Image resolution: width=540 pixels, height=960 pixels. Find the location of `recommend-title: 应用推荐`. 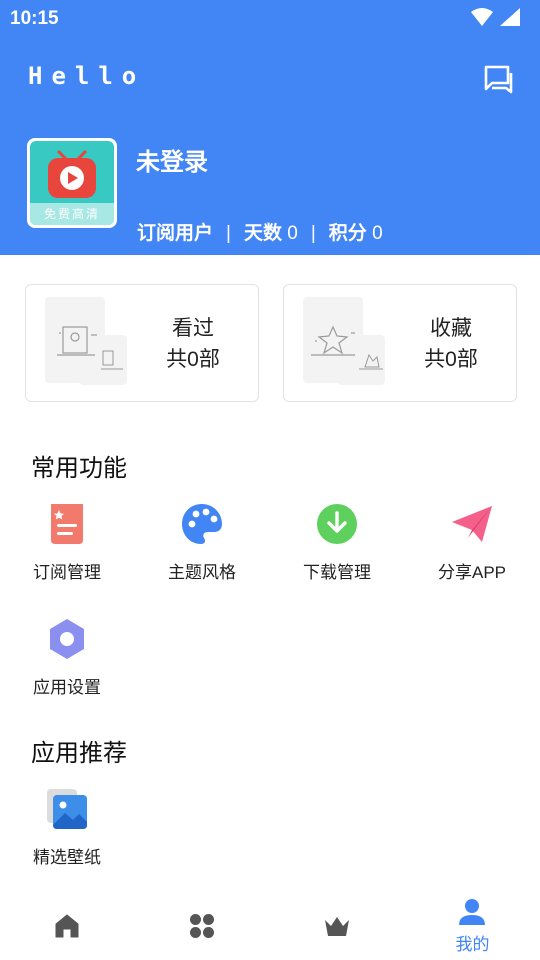

recommend-title: 应用推荐 is located at coordinates (79, 753).